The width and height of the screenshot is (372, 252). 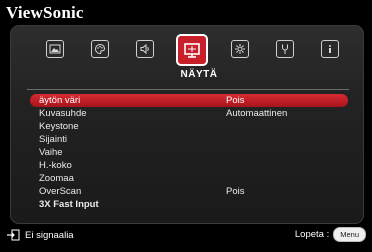 What do you see at coordinates (189, 191) in the screenshot?
I see `menu-item-overscan: OverScan Pois` at bounding box center [189, 191].